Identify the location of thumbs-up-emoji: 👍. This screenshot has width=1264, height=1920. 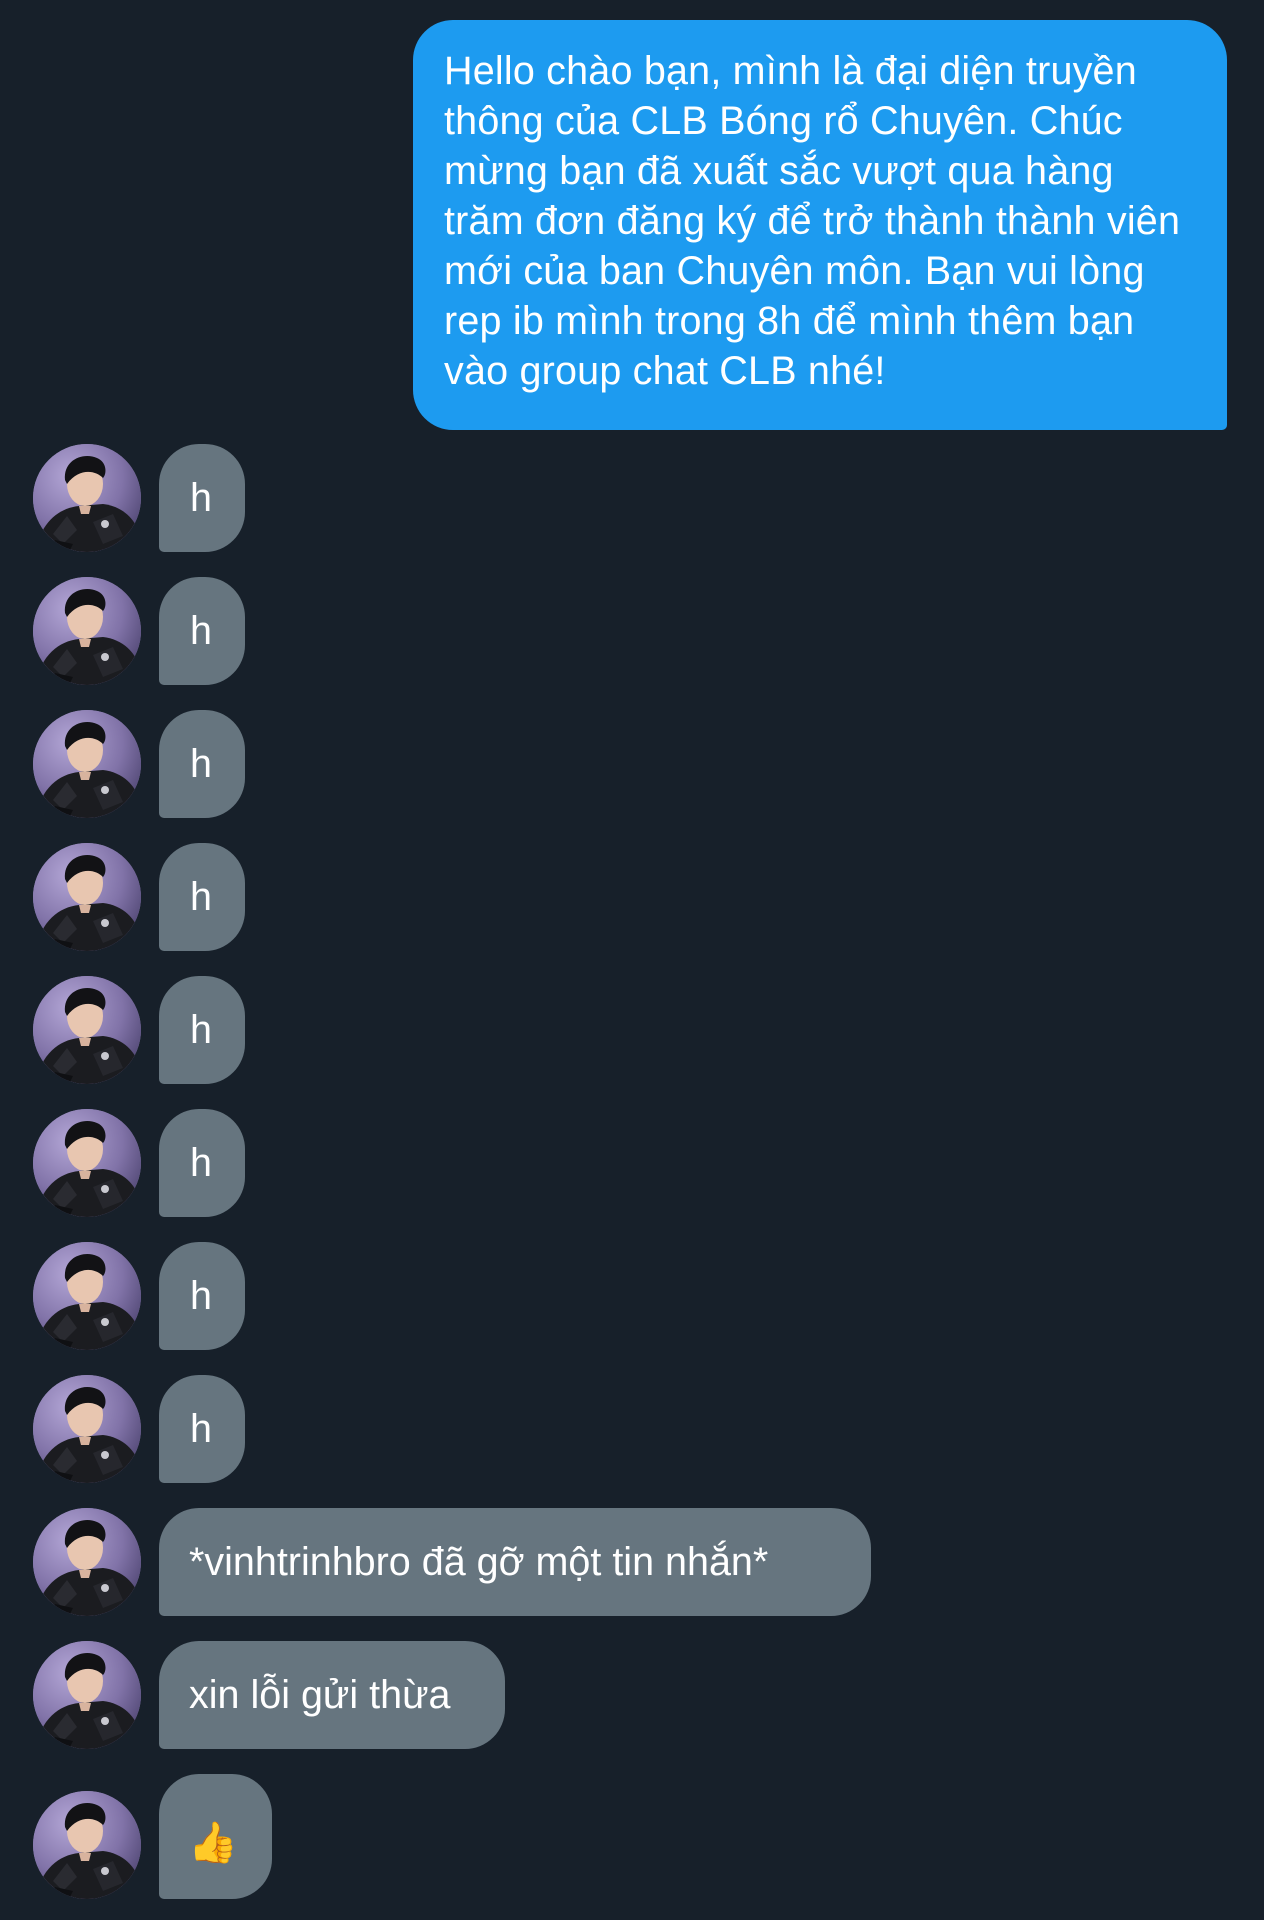
(213, 1843).